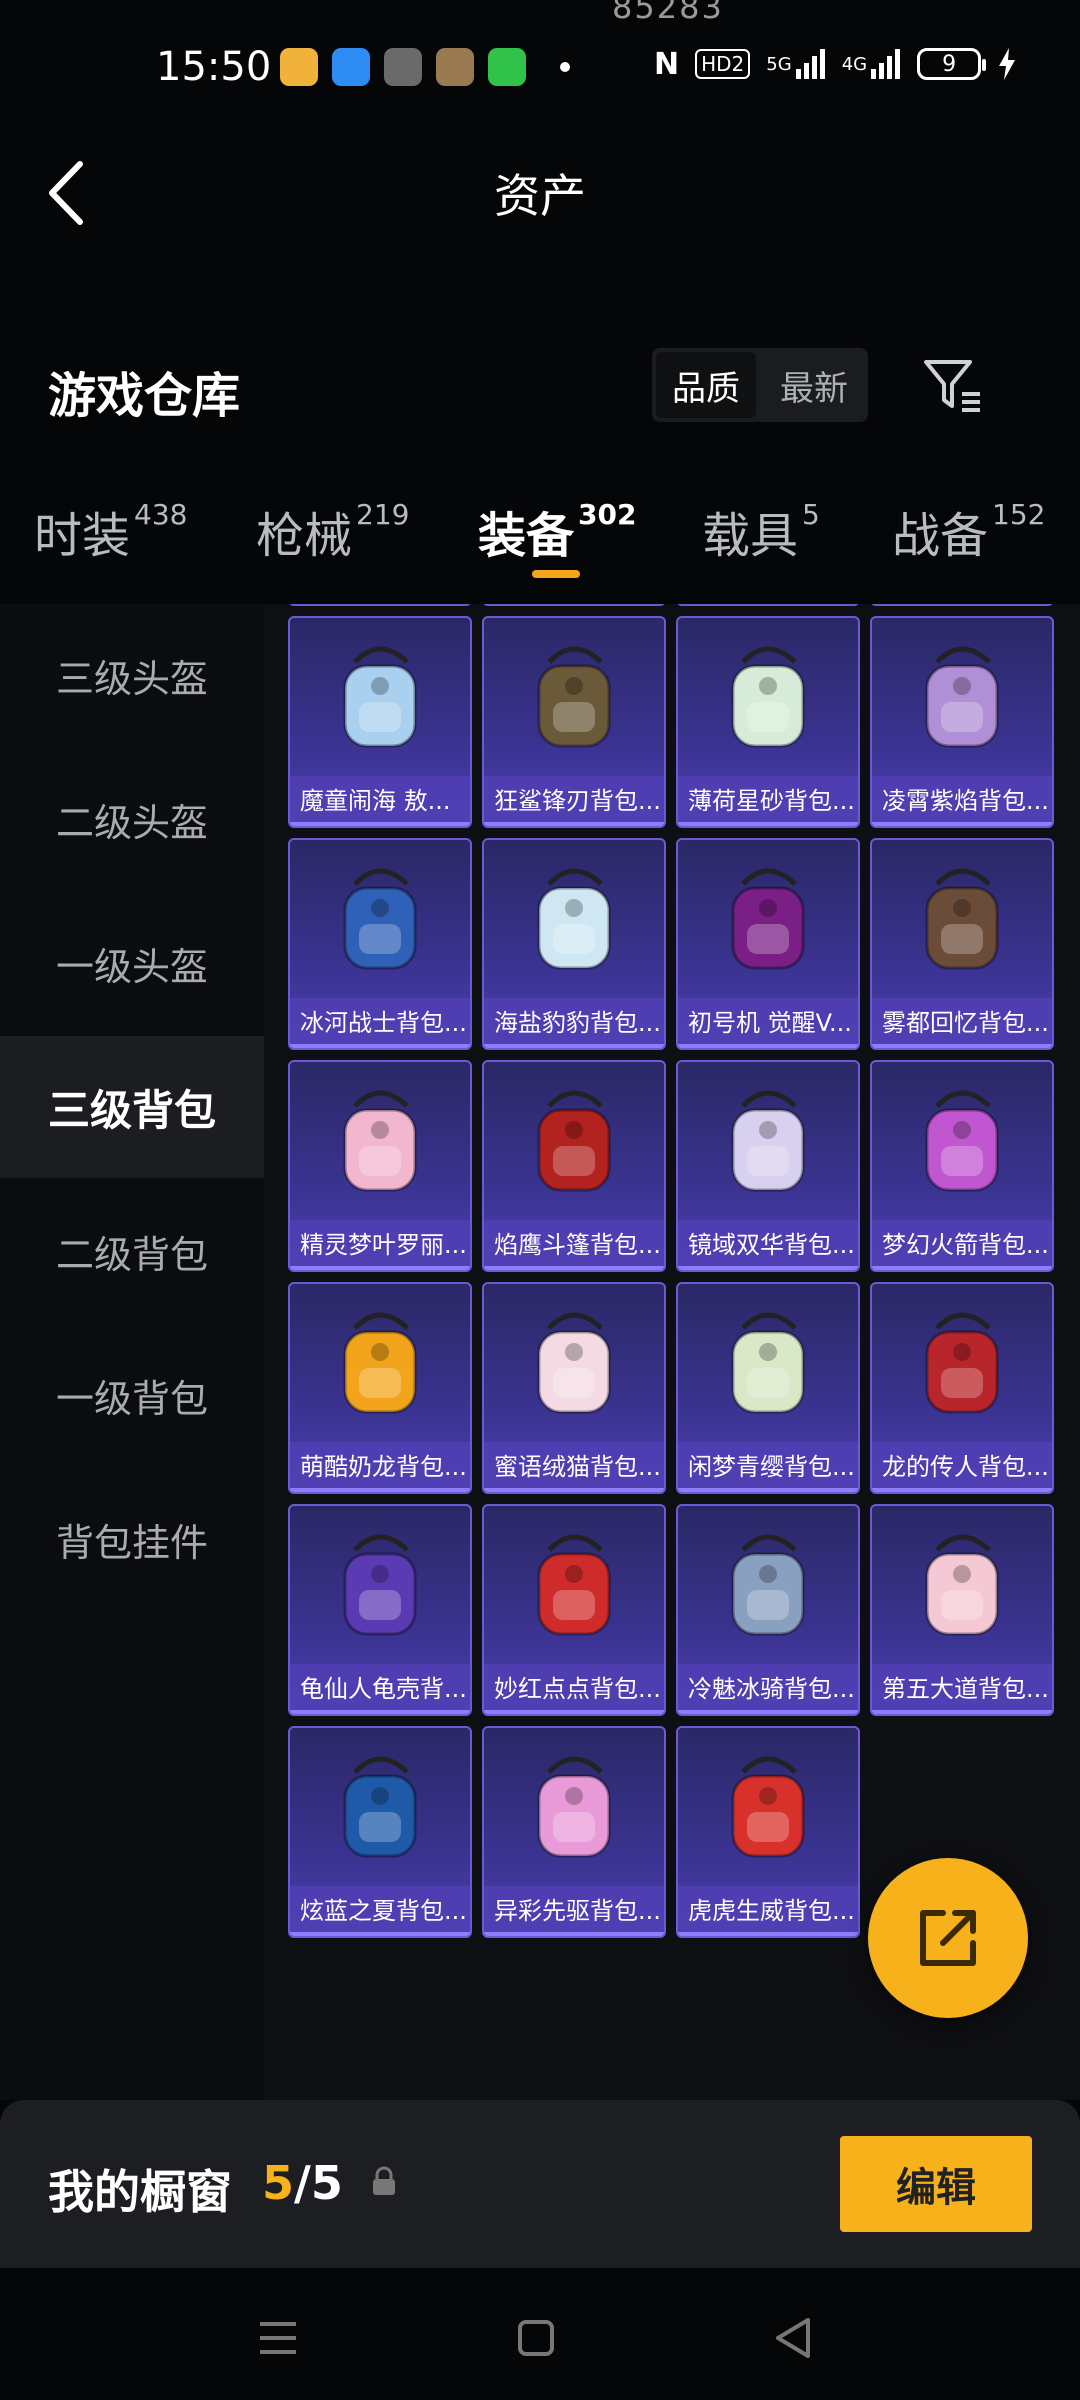 The image size is (1080, 2400). I want to click on menu-nav-button, so click(278, 2338).